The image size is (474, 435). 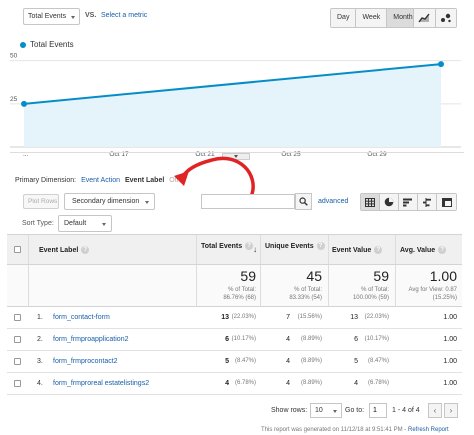 I want to click on collapse-chart-handle, so click(x=236, y=156).